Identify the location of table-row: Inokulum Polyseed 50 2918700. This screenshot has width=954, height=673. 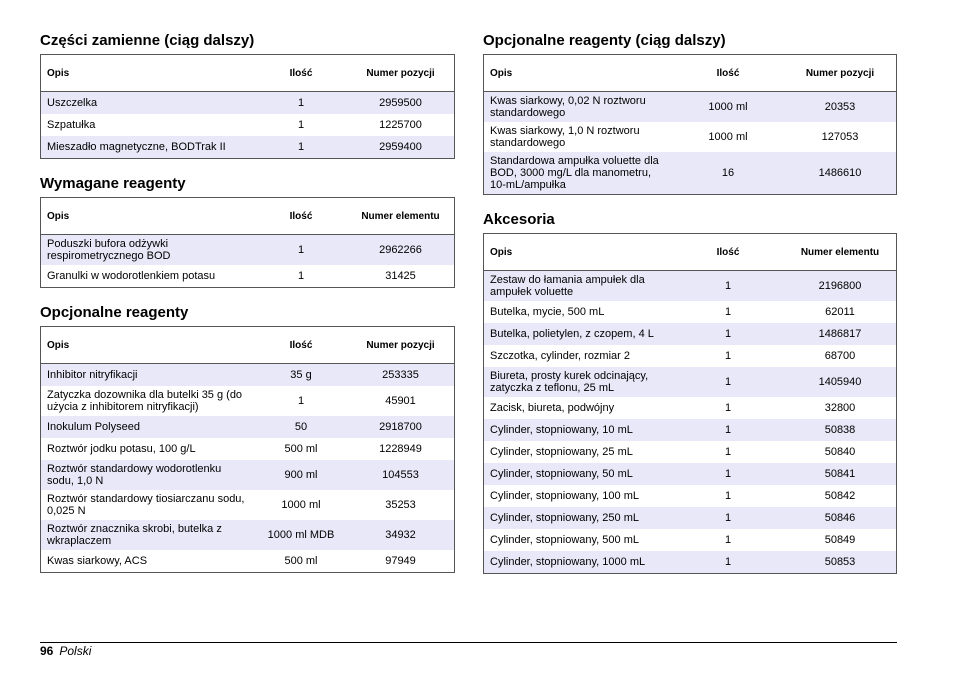
(247, 427).